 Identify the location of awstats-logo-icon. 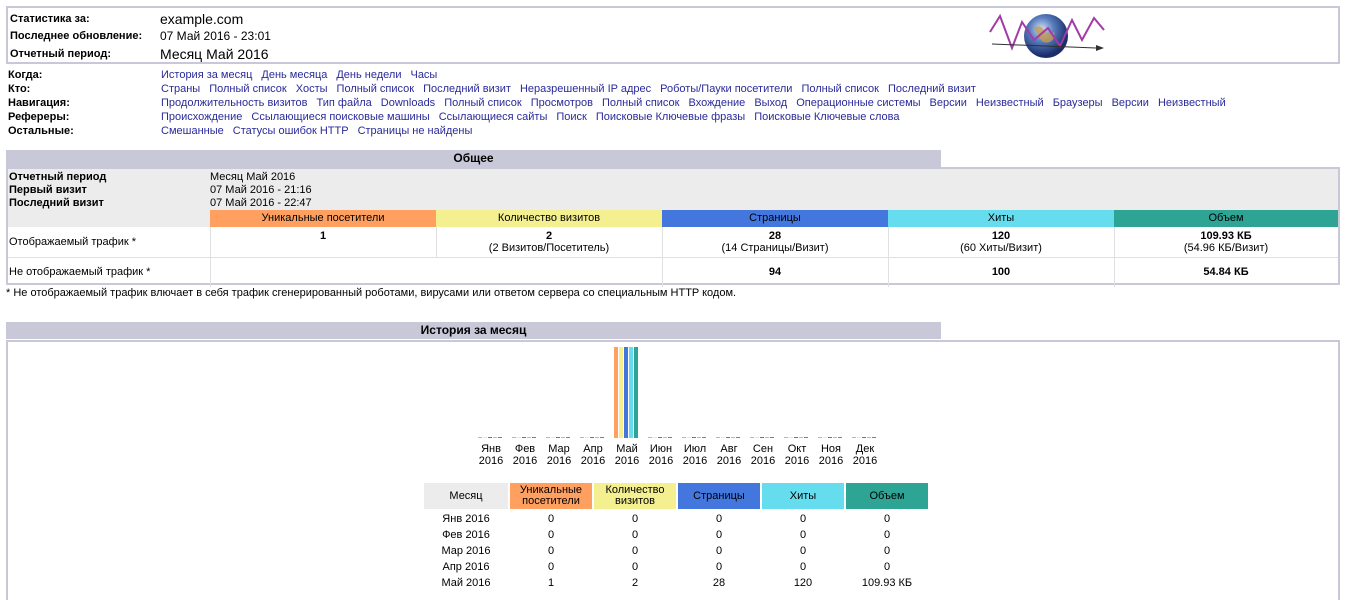
(1046, 36).